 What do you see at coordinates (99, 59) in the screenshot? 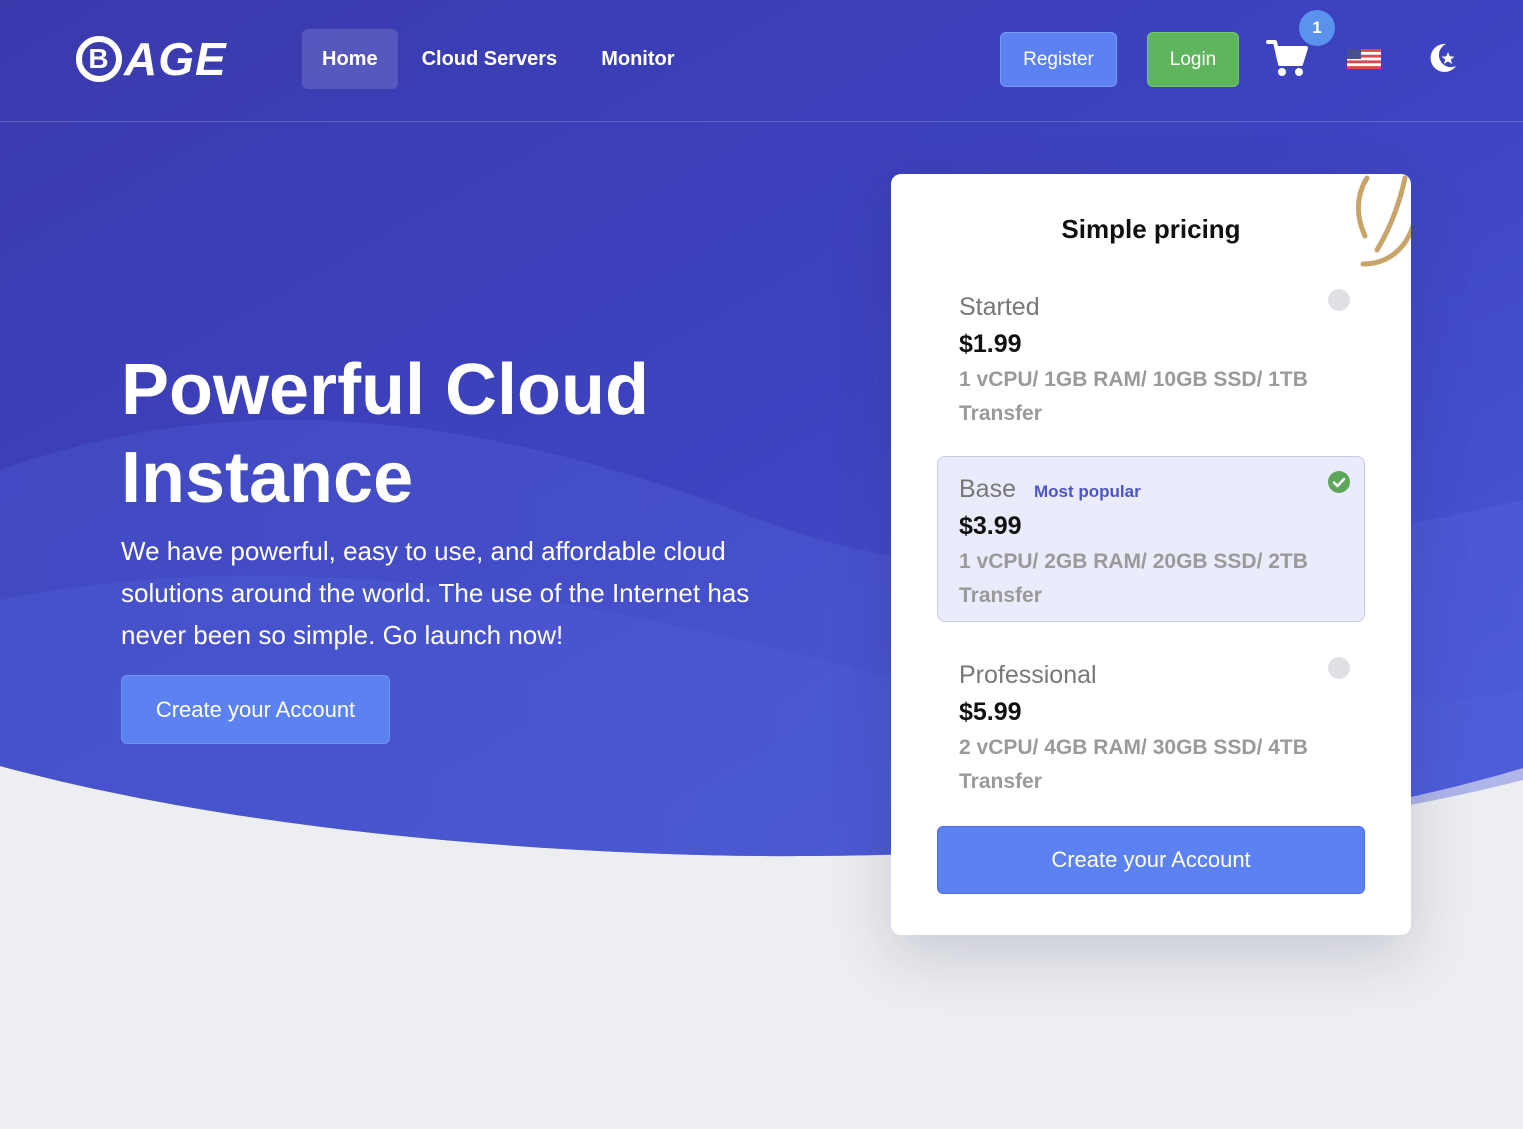
I see `logo-mark: B` at bounding box center [99, 59].